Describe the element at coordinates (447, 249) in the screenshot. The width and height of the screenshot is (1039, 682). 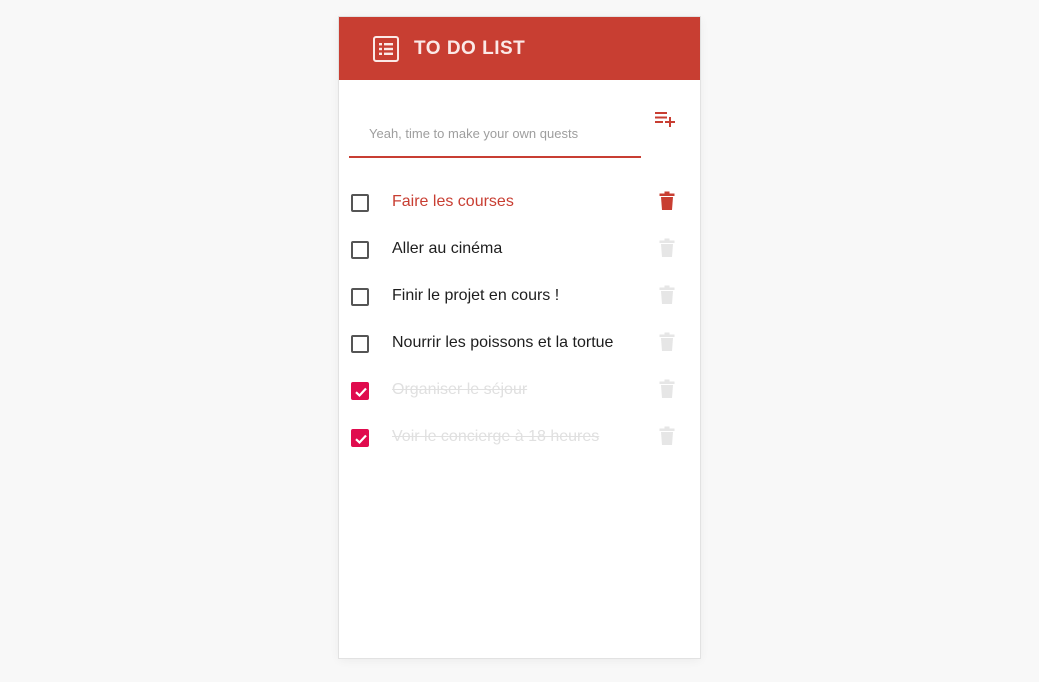
I see `task-label: Aller au cinéma` at that location.